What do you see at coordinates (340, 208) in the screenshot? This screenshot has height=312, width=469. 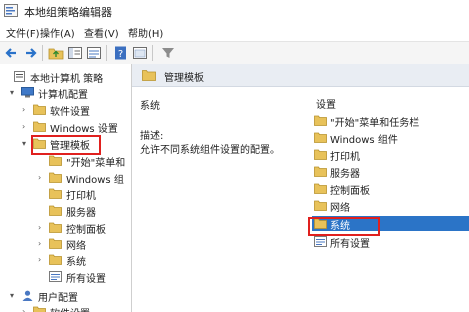 I see `settings-list-item-label: 网络` at bounding box center [340, 208].